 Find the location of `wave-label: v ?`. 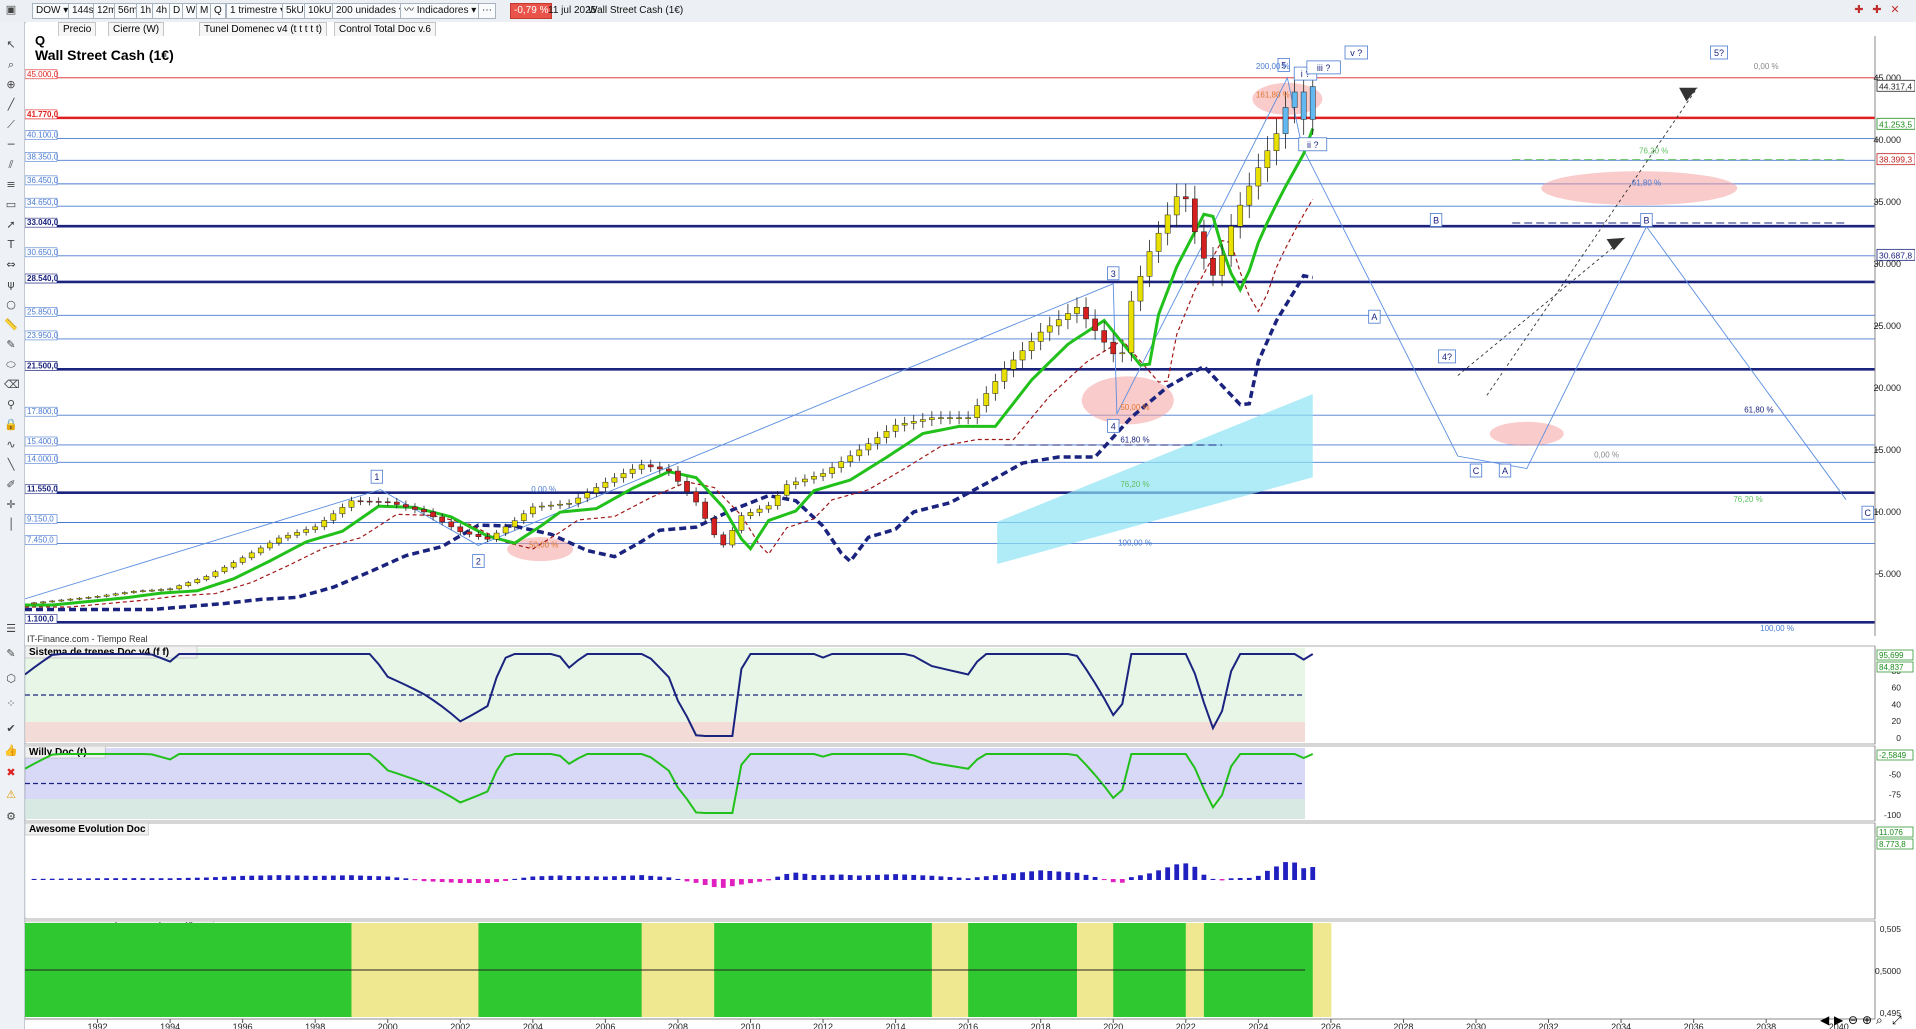

wave-label: v ? is located at coordinates (1356, 53).